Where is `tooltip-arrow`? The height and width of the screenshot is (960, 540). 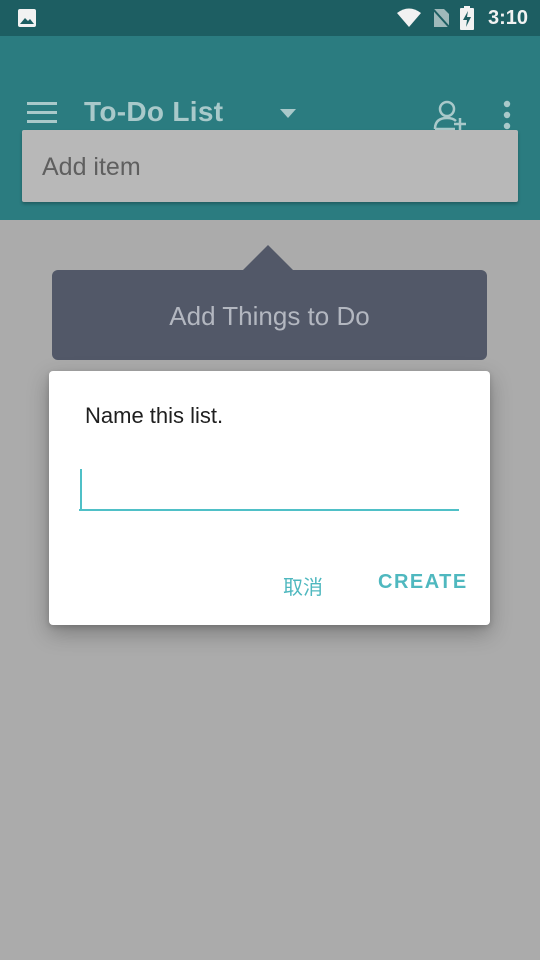 tooltip-arrow is located at coordinates (268, 258).